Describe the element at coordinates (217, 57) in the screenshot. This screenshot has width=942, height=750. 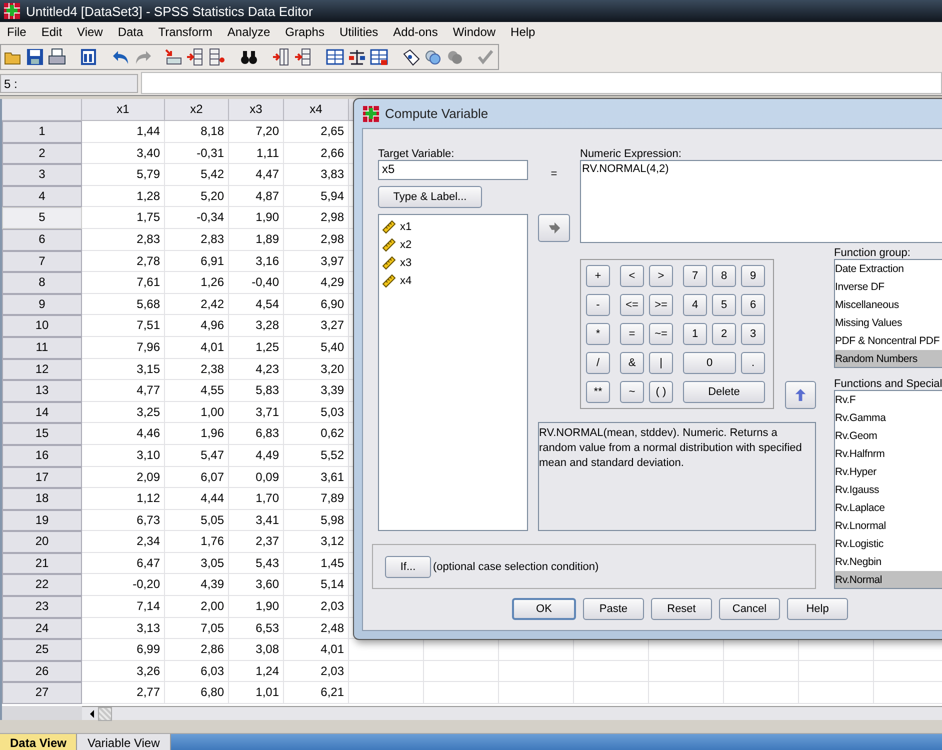
I see `grid-icon` at that location.